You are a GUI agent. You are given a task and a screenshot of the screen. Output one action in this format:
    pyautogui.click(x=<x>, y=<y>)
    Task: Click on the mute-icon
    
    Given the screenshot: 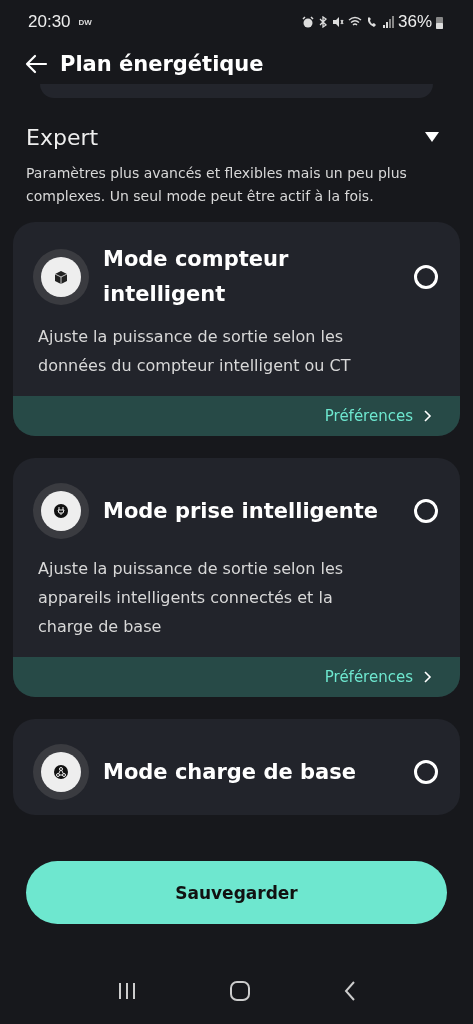 What is the action you would take?
    pyautogui.click(x=337, y=22)
    